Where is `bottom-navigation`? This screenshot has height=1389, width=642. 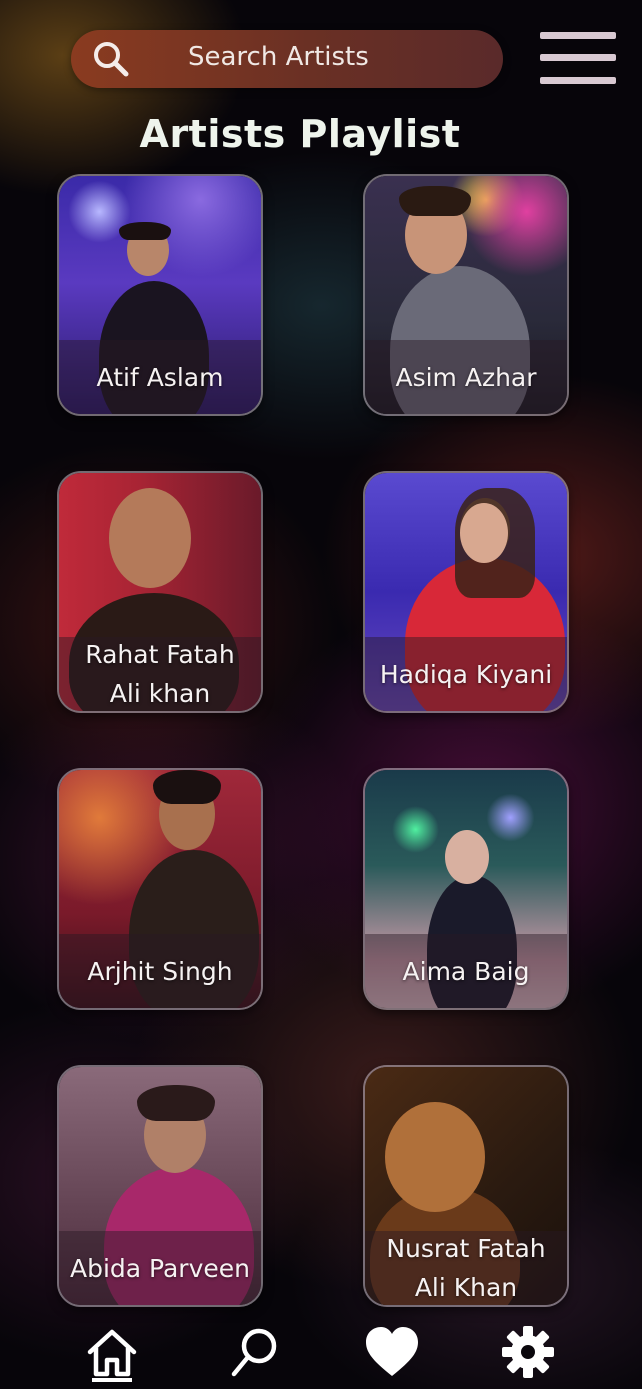 bottom-navigation is located at coordinates (321, 1349).